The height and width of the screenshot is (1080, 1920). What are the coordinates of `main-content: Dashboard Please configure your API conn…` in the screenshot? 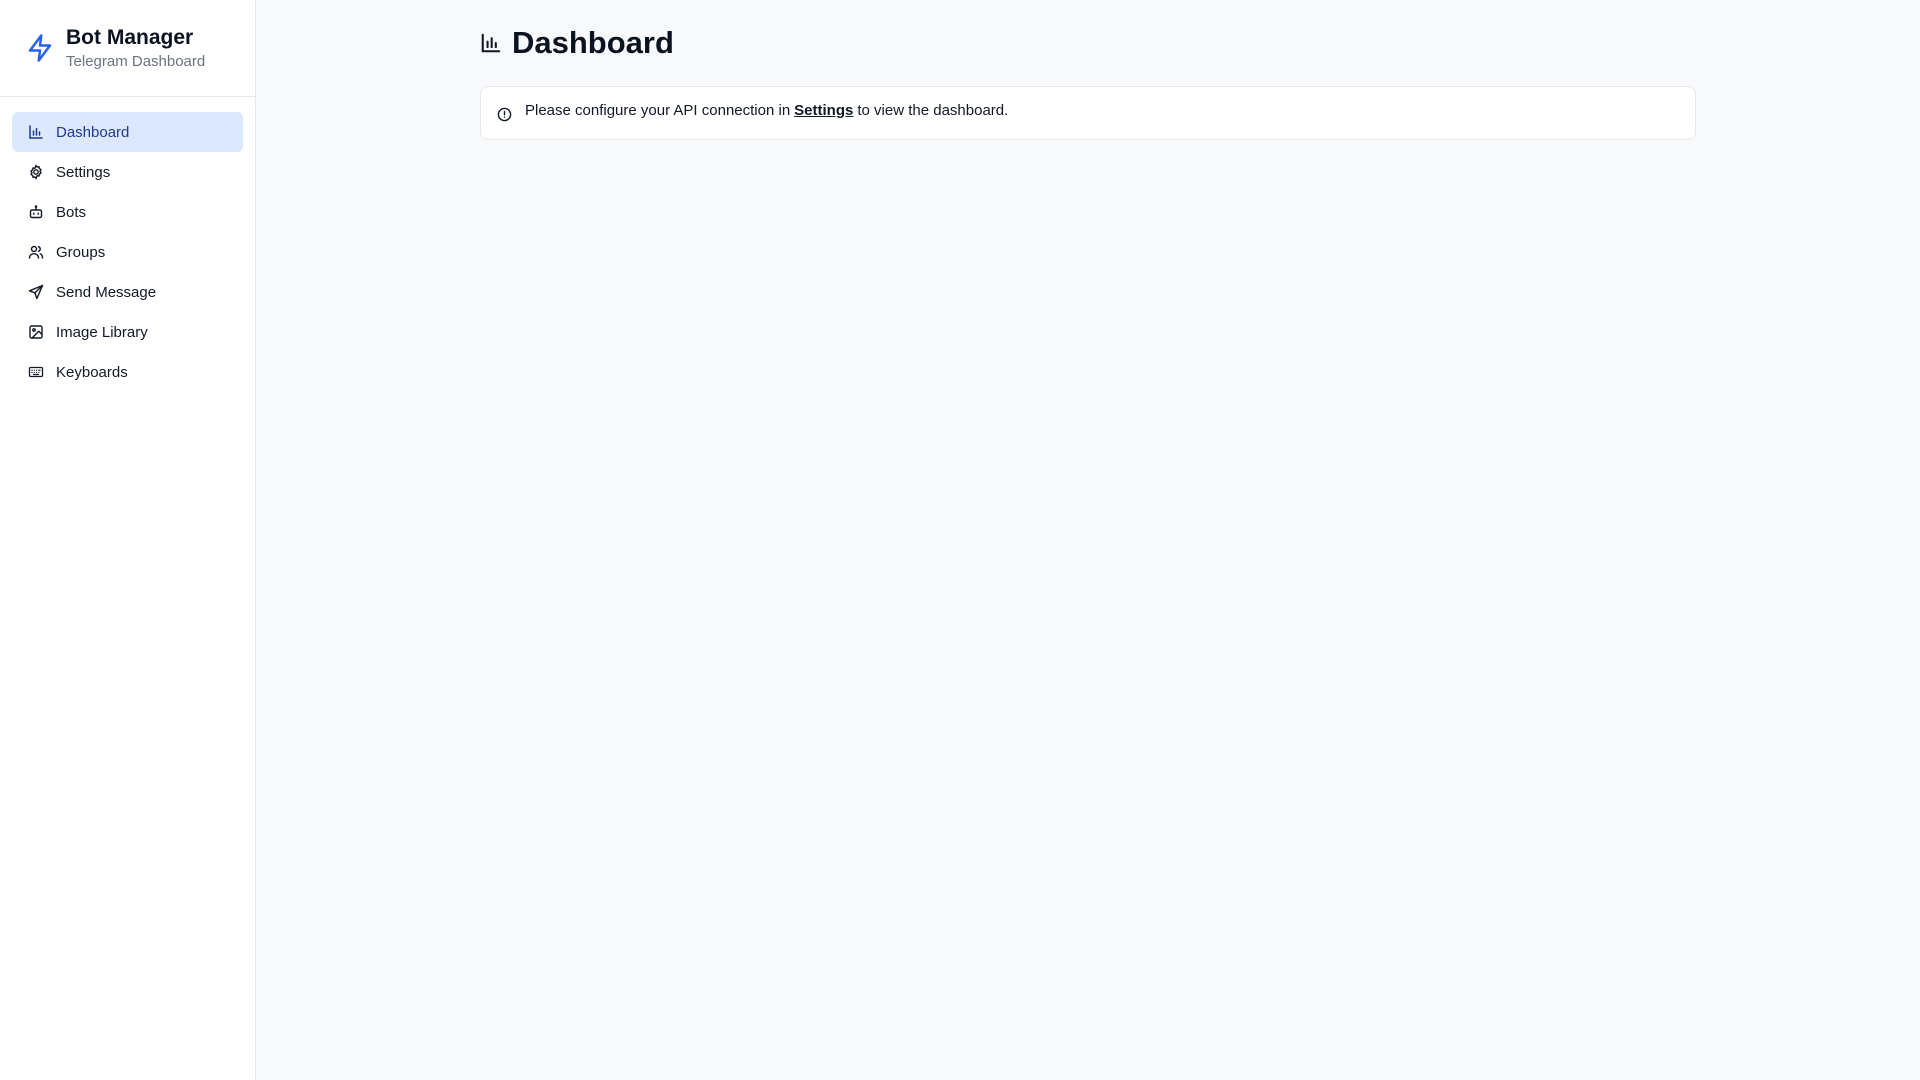 It's located at (1088, 70).